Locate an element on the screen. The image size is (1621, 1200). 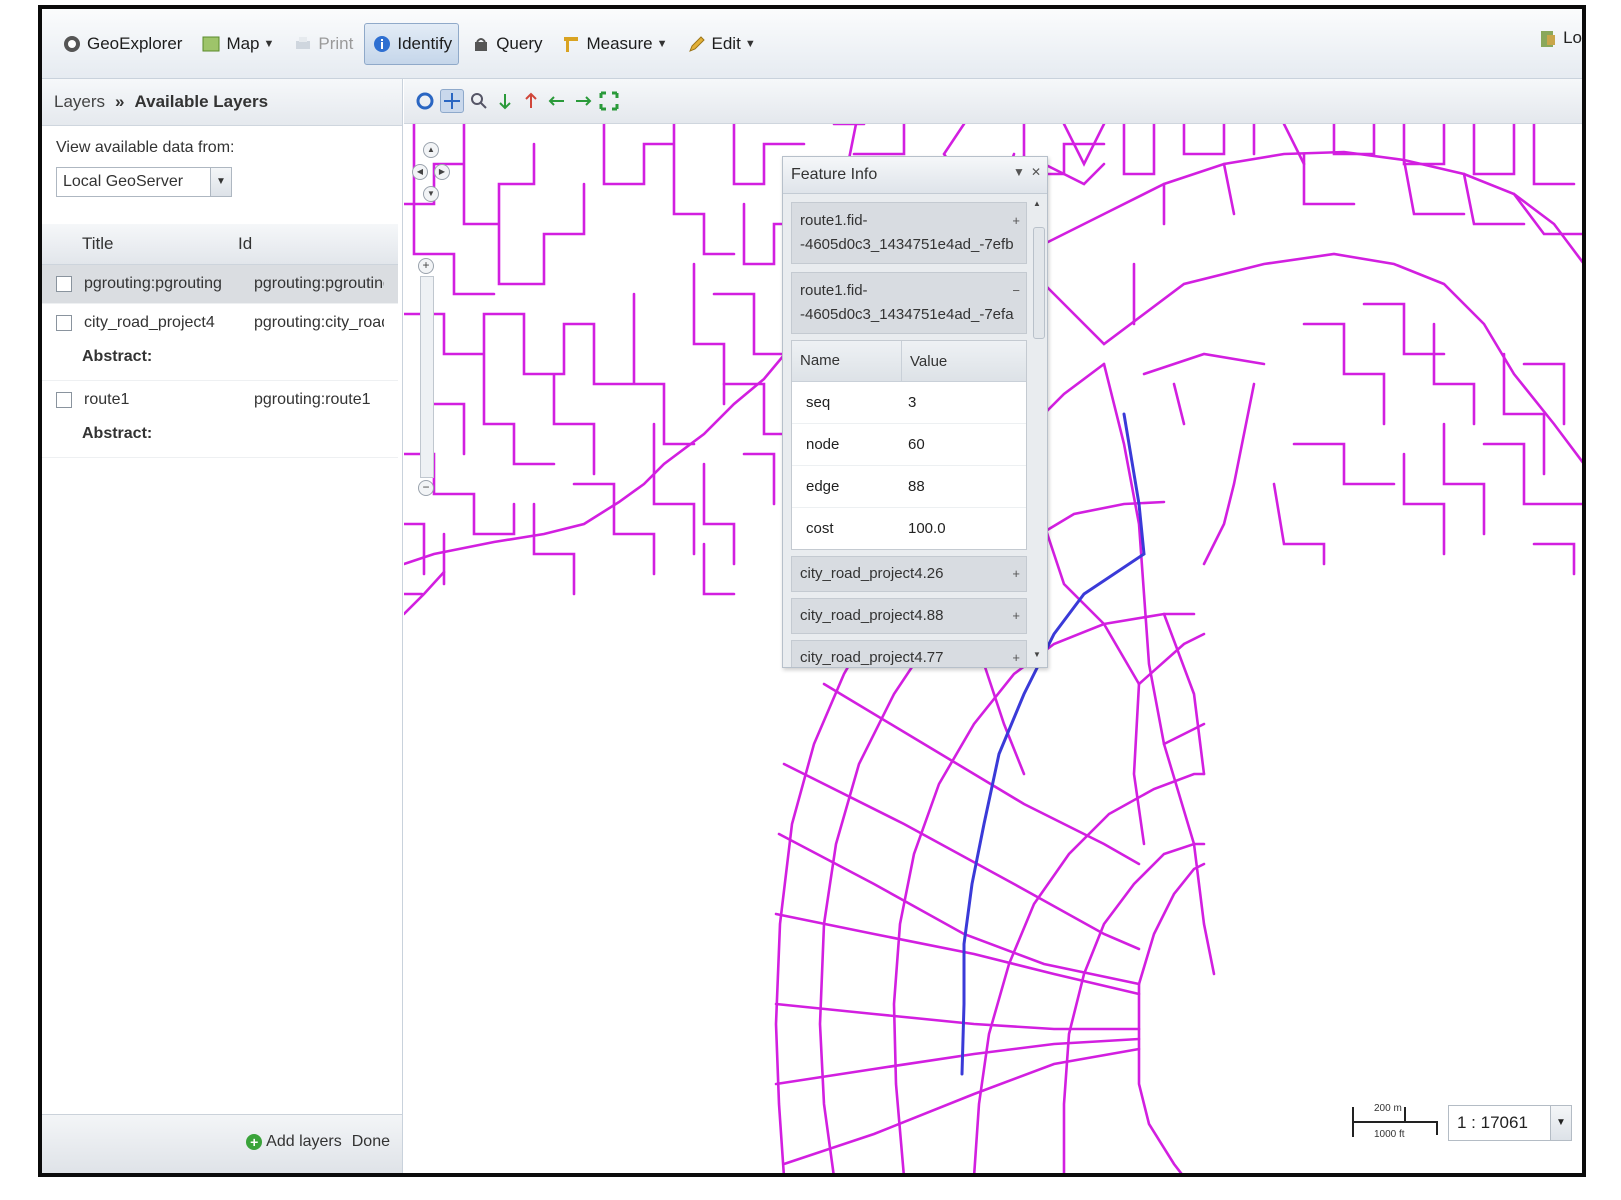
scale-control: 200 m 1000 ft 1 : 17061 ▼ is located at coordinates (1461, 1123).